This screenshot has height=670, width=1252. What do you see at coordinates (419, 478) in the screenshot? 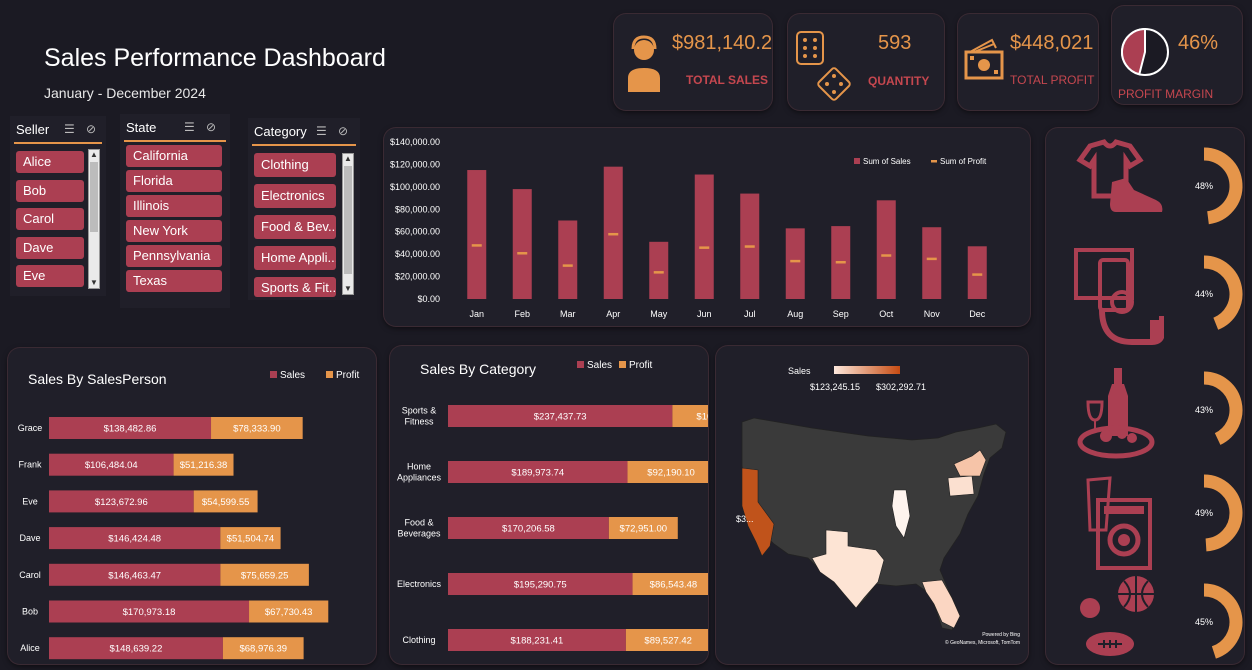
I see `category-label: Appliances` at bounding box center [419, 478].